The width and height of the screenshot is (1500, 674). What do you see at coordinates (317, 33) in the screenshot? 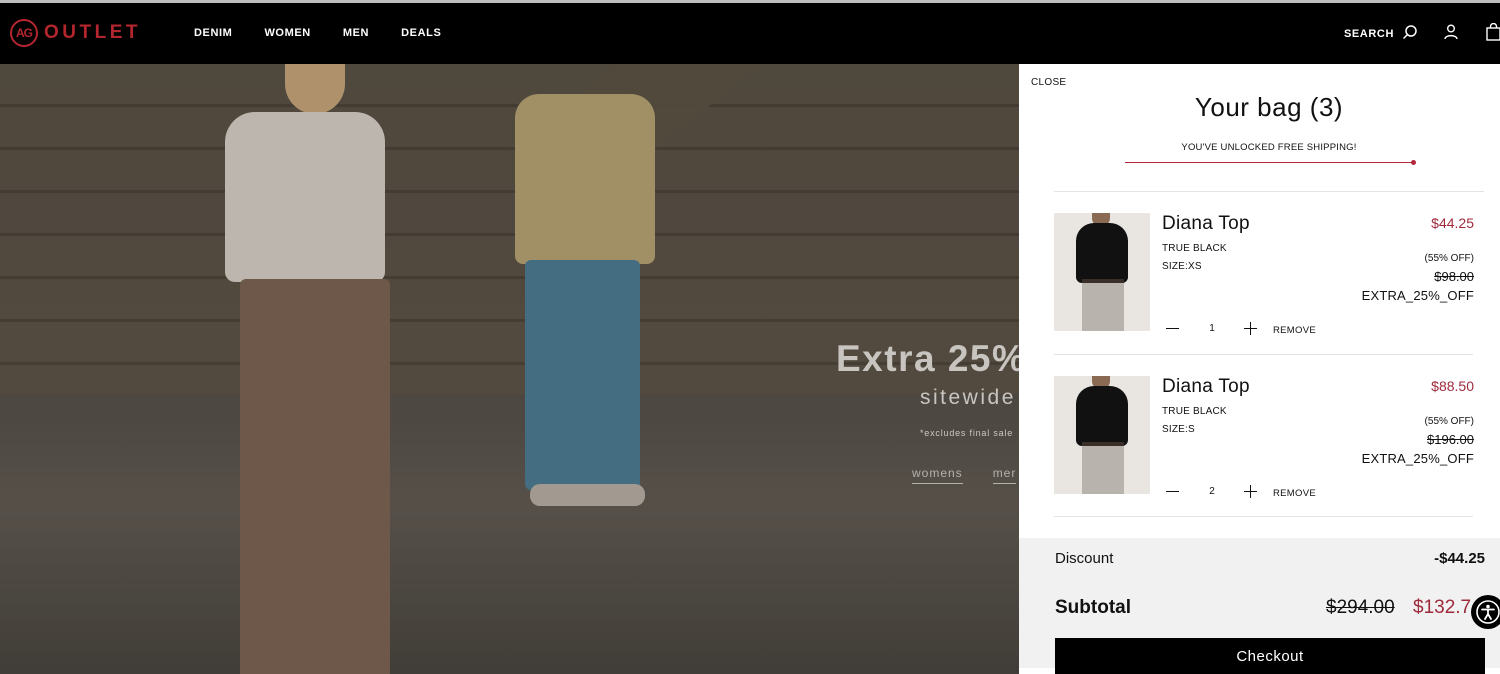
I see `main-nav: DENIM WOMEN MEN DEALS` at bounding box center [317, 33].